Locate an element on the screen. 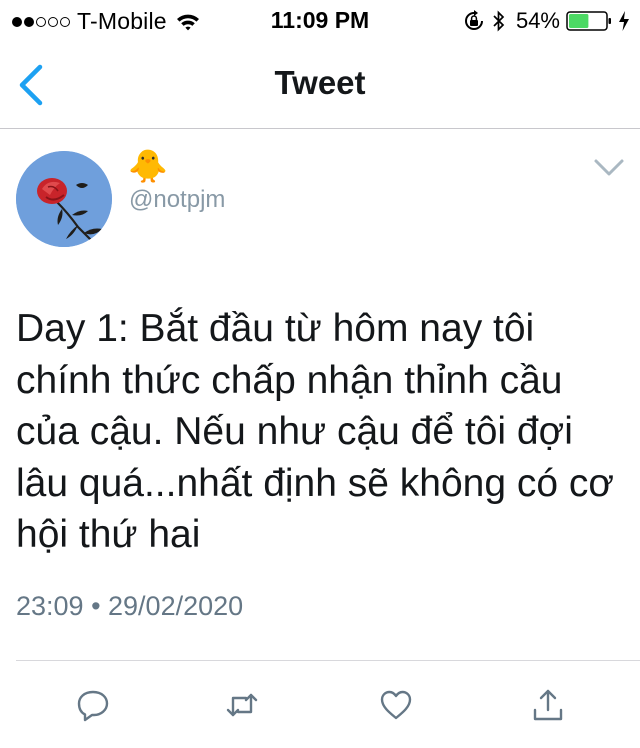 The height and width of the screenshot is (748, 640). retweet-button is located at coordinates (242, 705).